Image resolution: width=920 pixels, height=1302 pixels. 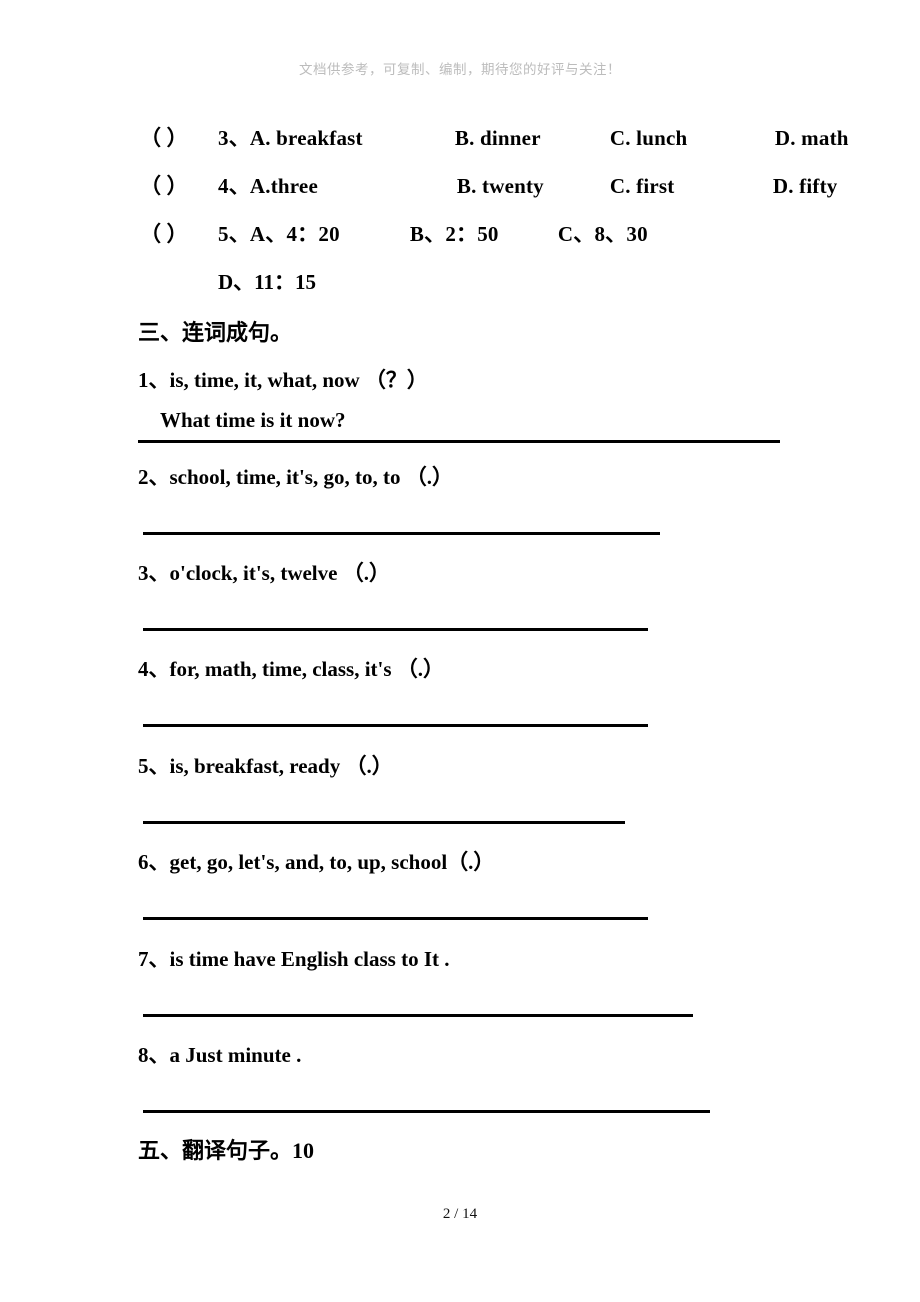 I want to click on sentence-item-5: 5、is, breakfast, ready （.）, so click(x=265, y=765).